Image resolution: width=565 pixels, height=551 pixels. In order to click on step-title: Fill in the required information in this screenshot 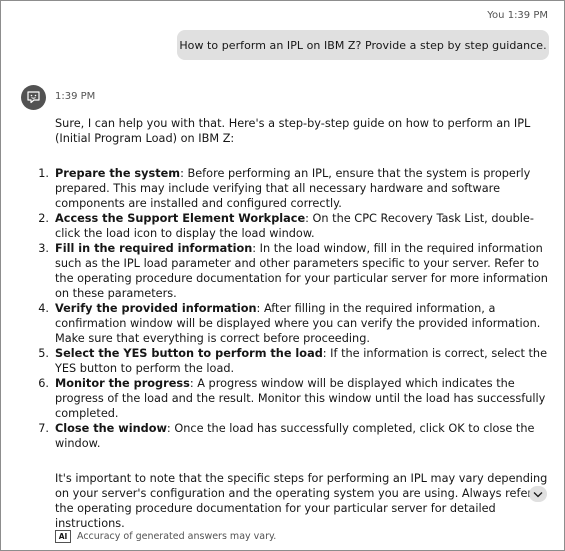, I will do `click(154, 248)`.